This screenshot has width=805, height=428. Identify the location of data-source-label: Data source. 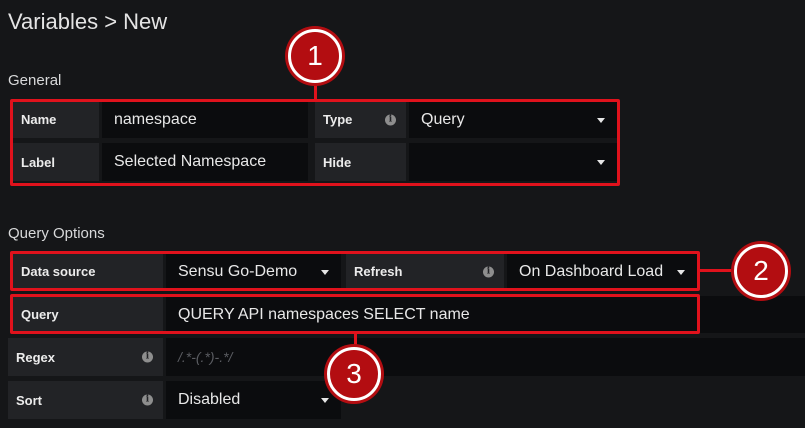
(88, 271).